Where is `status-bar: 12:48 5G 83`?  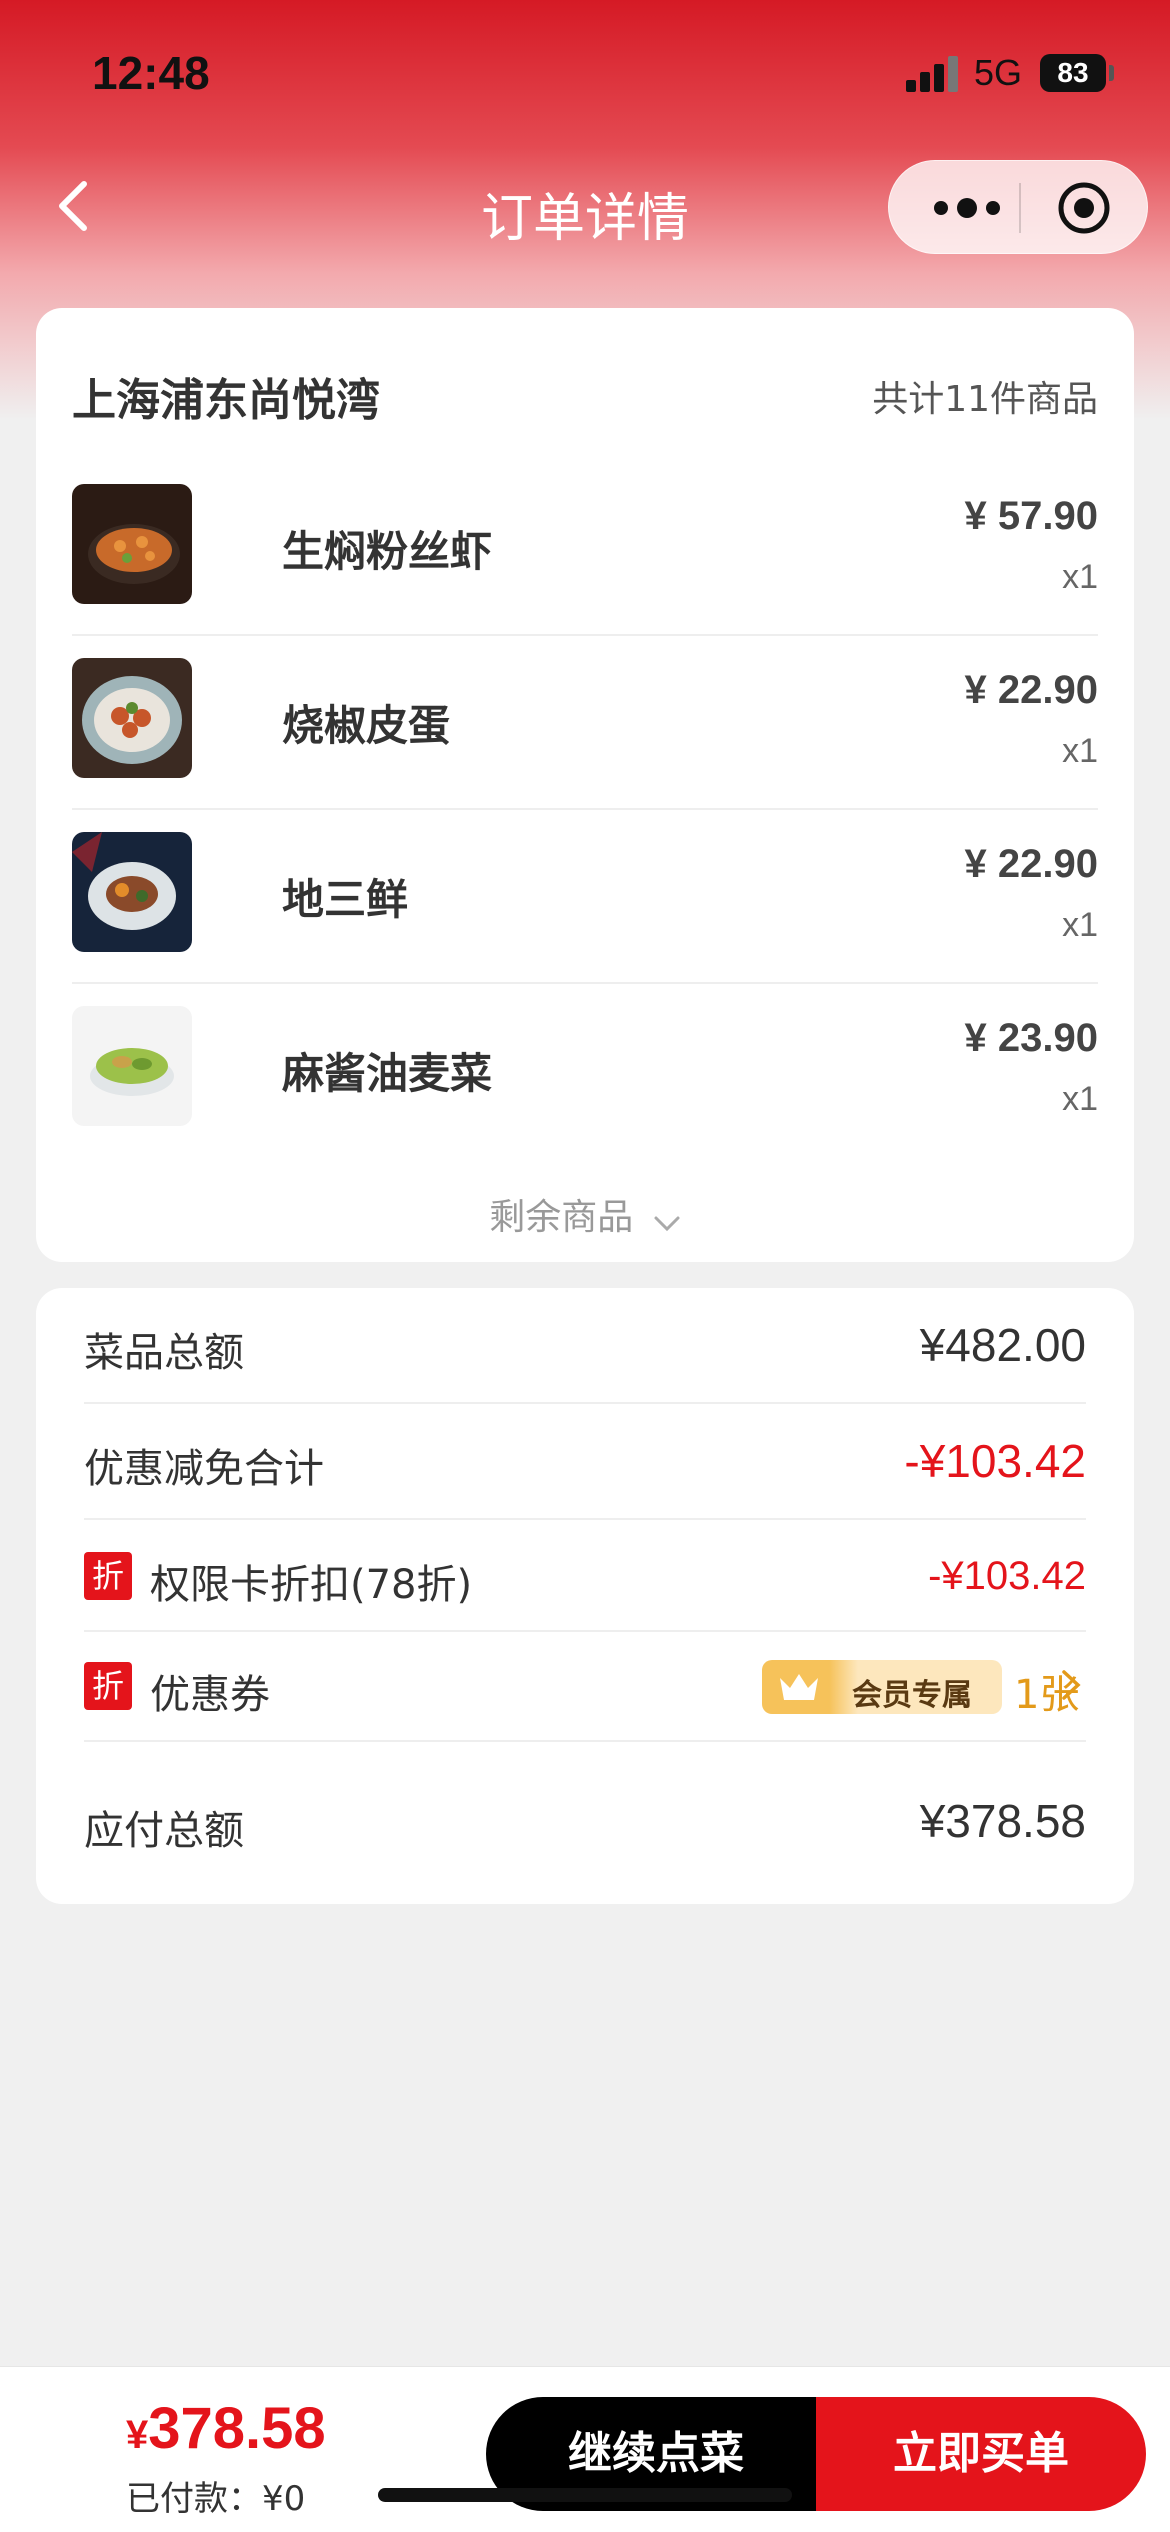 status-bar: 12:48 5G 83 is located at coordinates (585, 70).